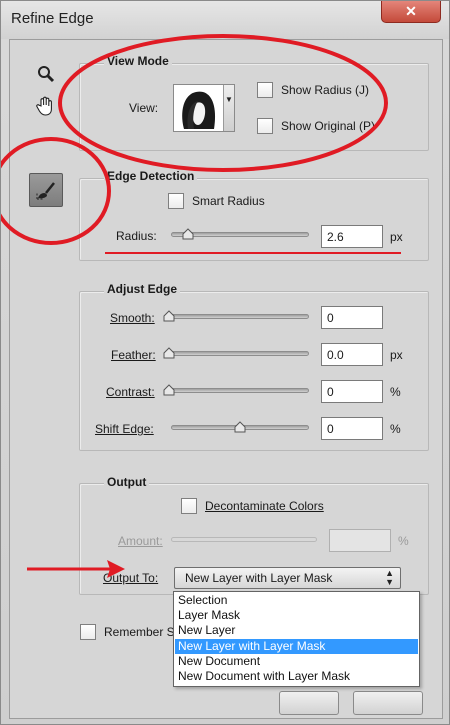 Image resolution: width=450 pixels, height=725 pixels. Describe the element at coordinates (296, 615) in the screenshot. I see `dropdown-option-layer-mask: Layer Mask` at that location.